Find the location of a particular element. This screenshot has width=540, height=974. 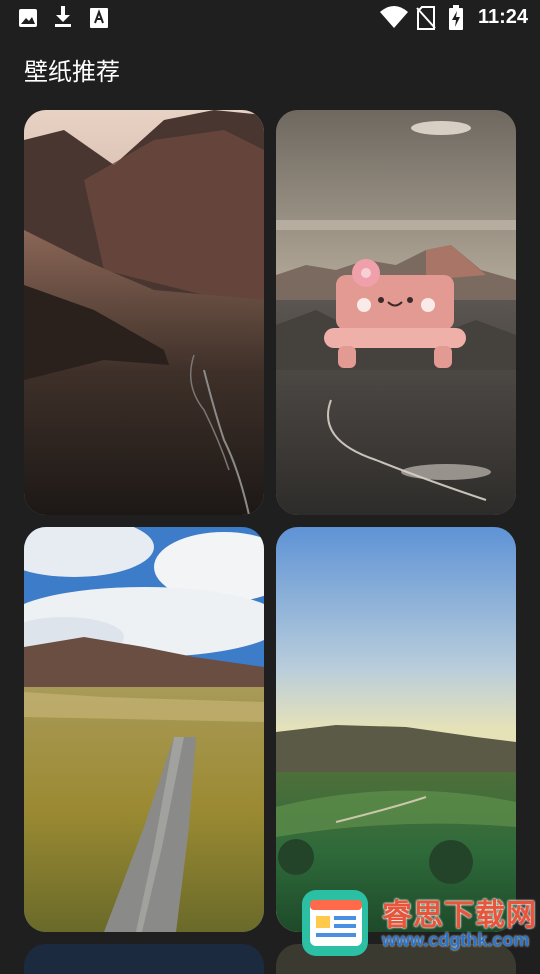

watermark-text: 睿思下载网 is located at coordinates (459, 915).